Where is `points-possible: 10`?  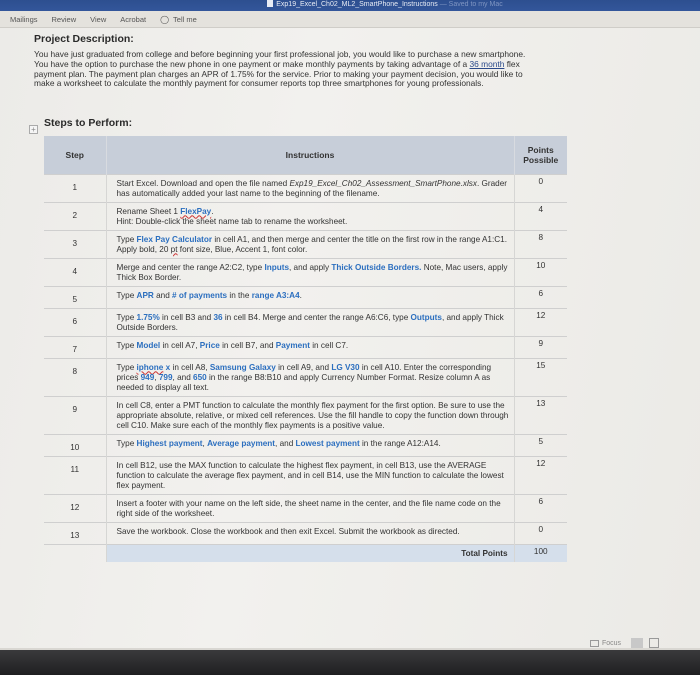
points-possible: 10 is located at coordinates (540, 271).